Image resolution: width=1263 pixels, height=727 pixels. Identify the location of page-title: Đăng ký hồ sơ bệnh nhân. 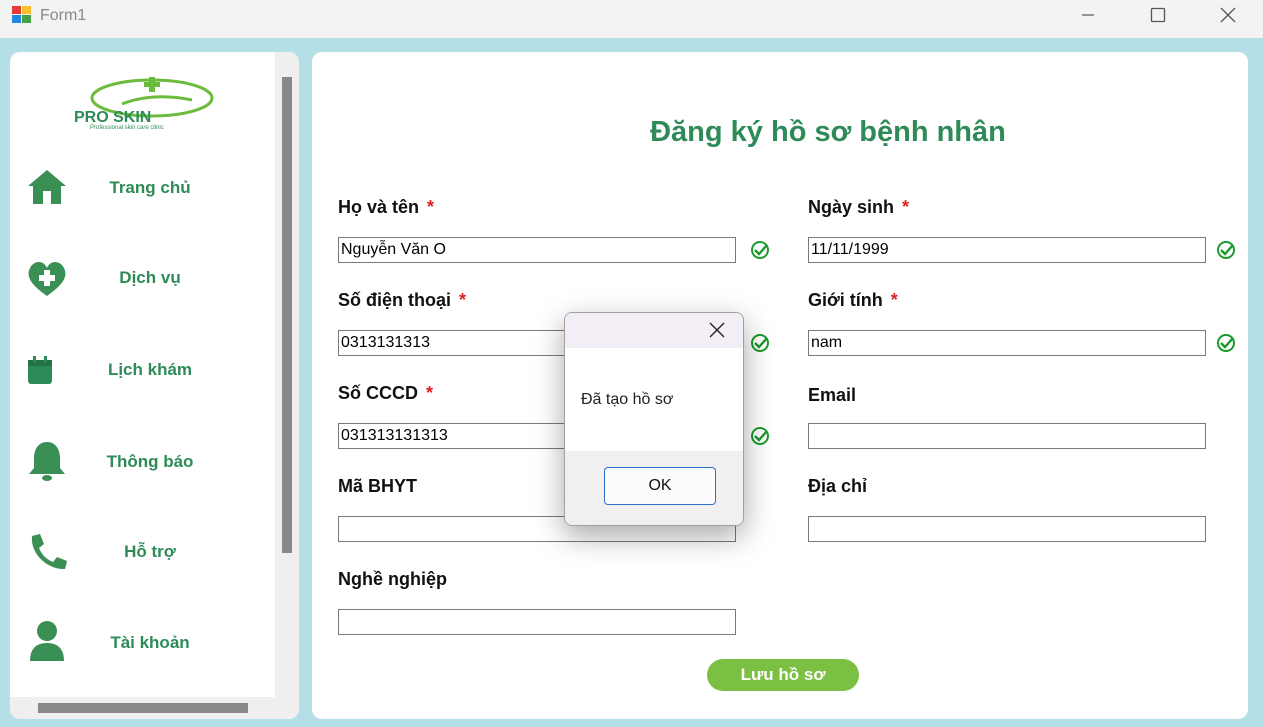
(828, 132).